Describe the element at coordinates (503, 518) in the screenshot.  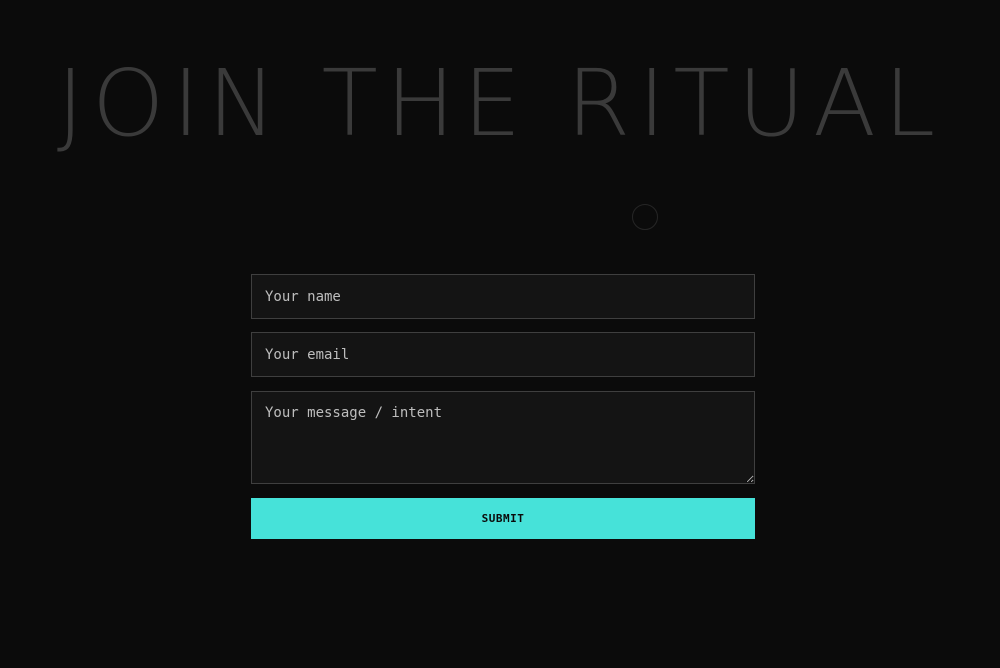
I see `submit-button: SUBMIT` at that location.